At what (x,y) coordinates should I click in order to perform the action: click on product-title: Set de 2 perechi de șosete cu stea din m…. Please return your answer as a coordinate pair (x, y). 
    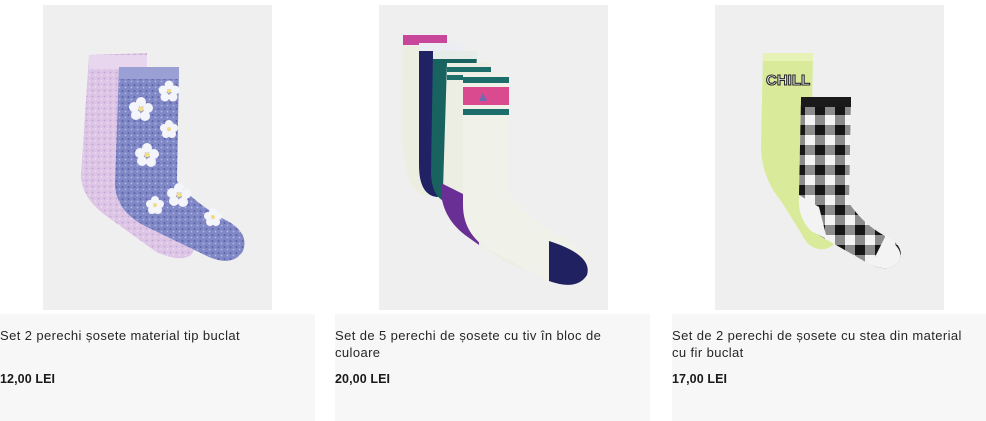
    Looking at the image, I should click on (817, 344).